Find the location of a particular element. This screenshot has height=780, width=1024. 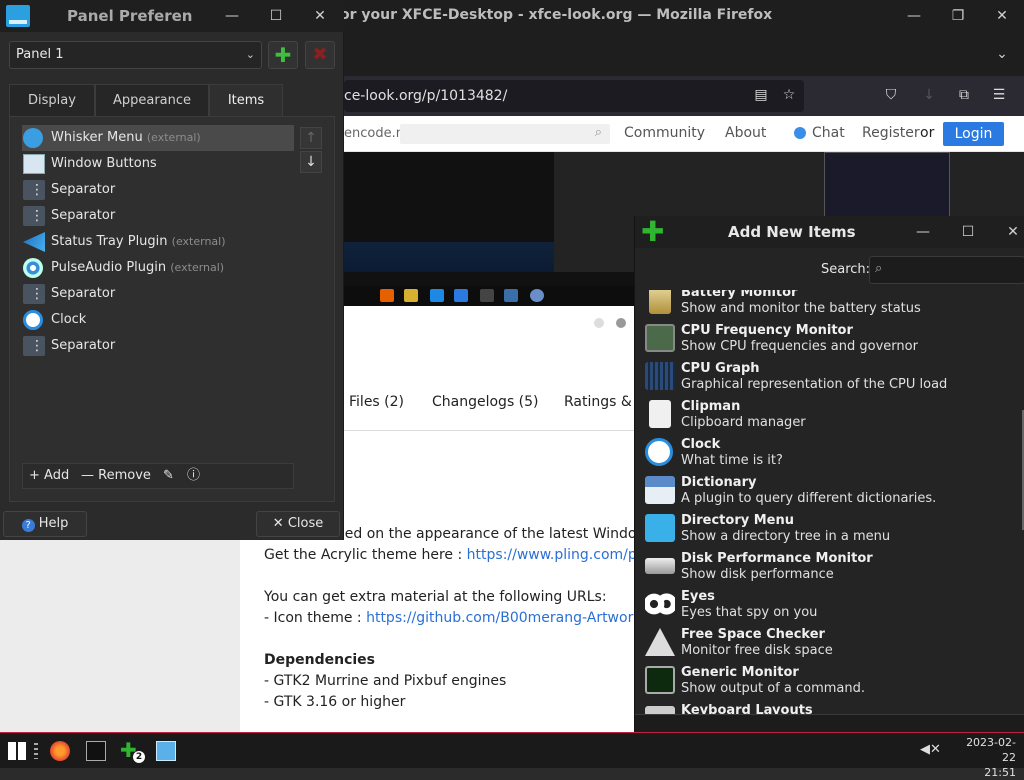

login-button: Login is located at coordinates (973, 134).